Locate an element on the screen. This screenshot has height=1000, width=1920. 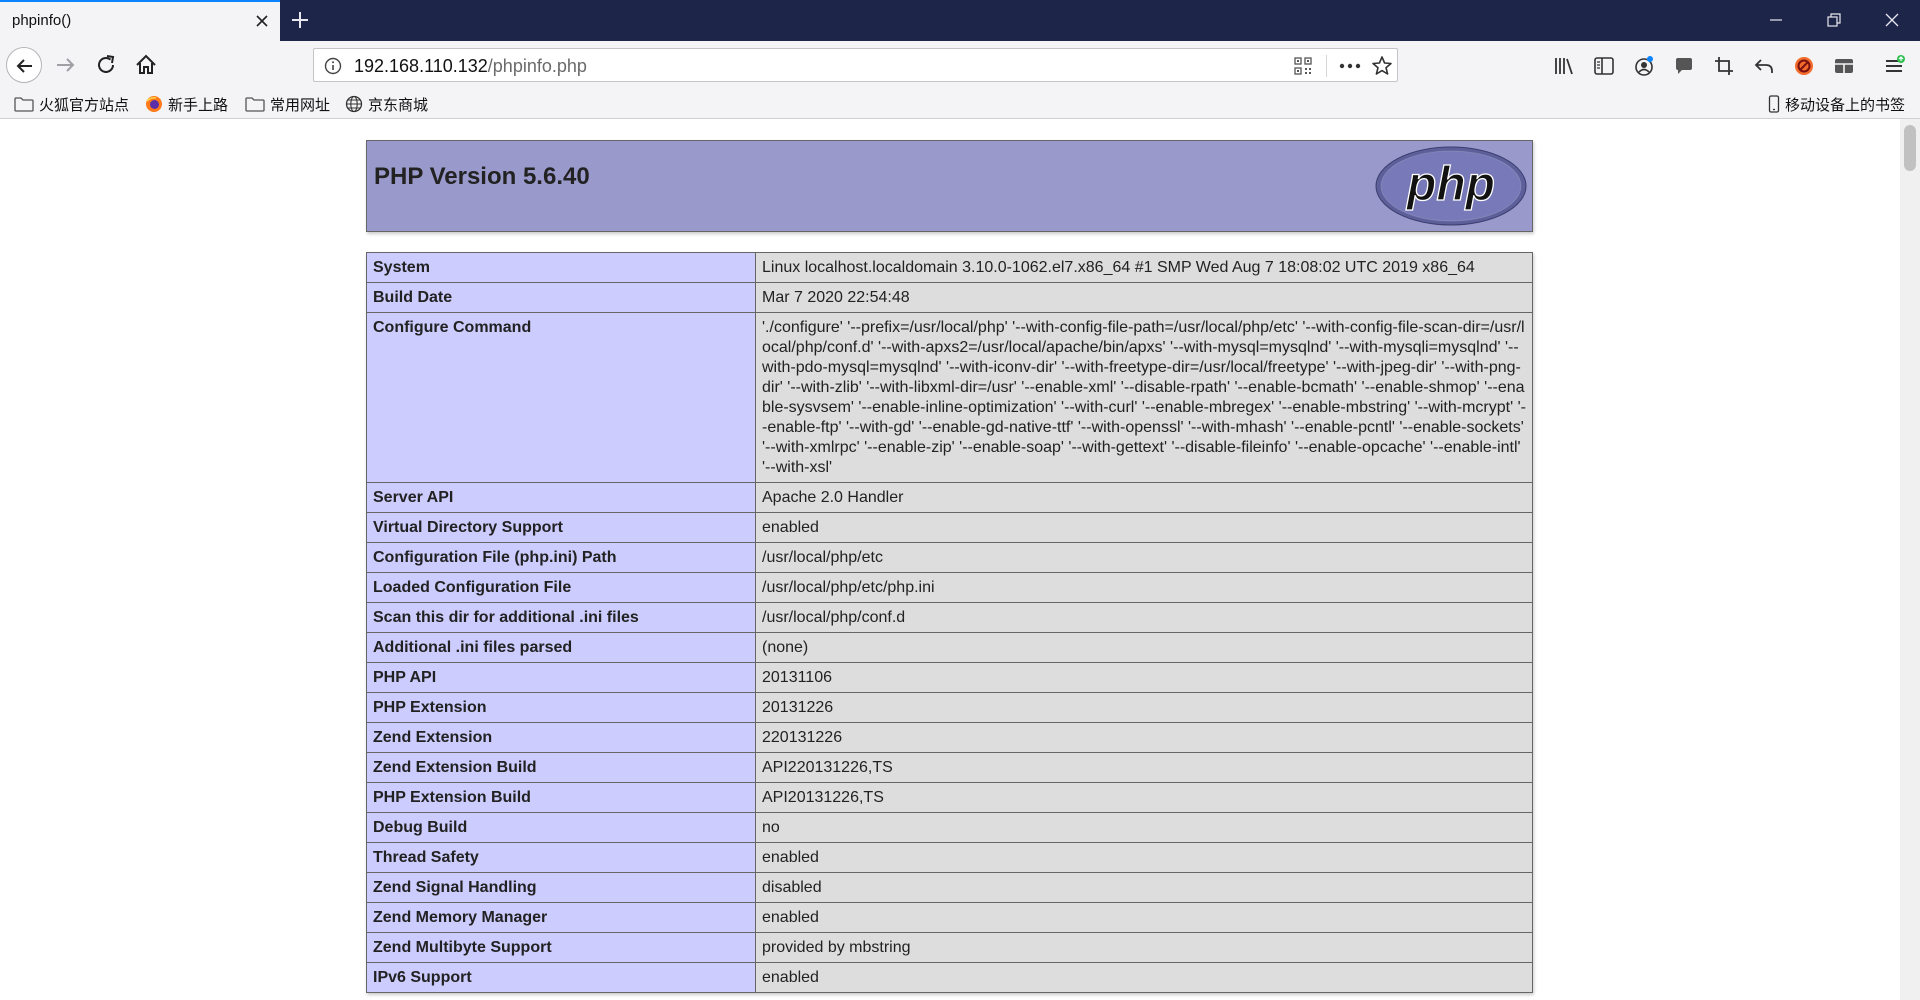
url-separator is located at coordinates (1326, 66).